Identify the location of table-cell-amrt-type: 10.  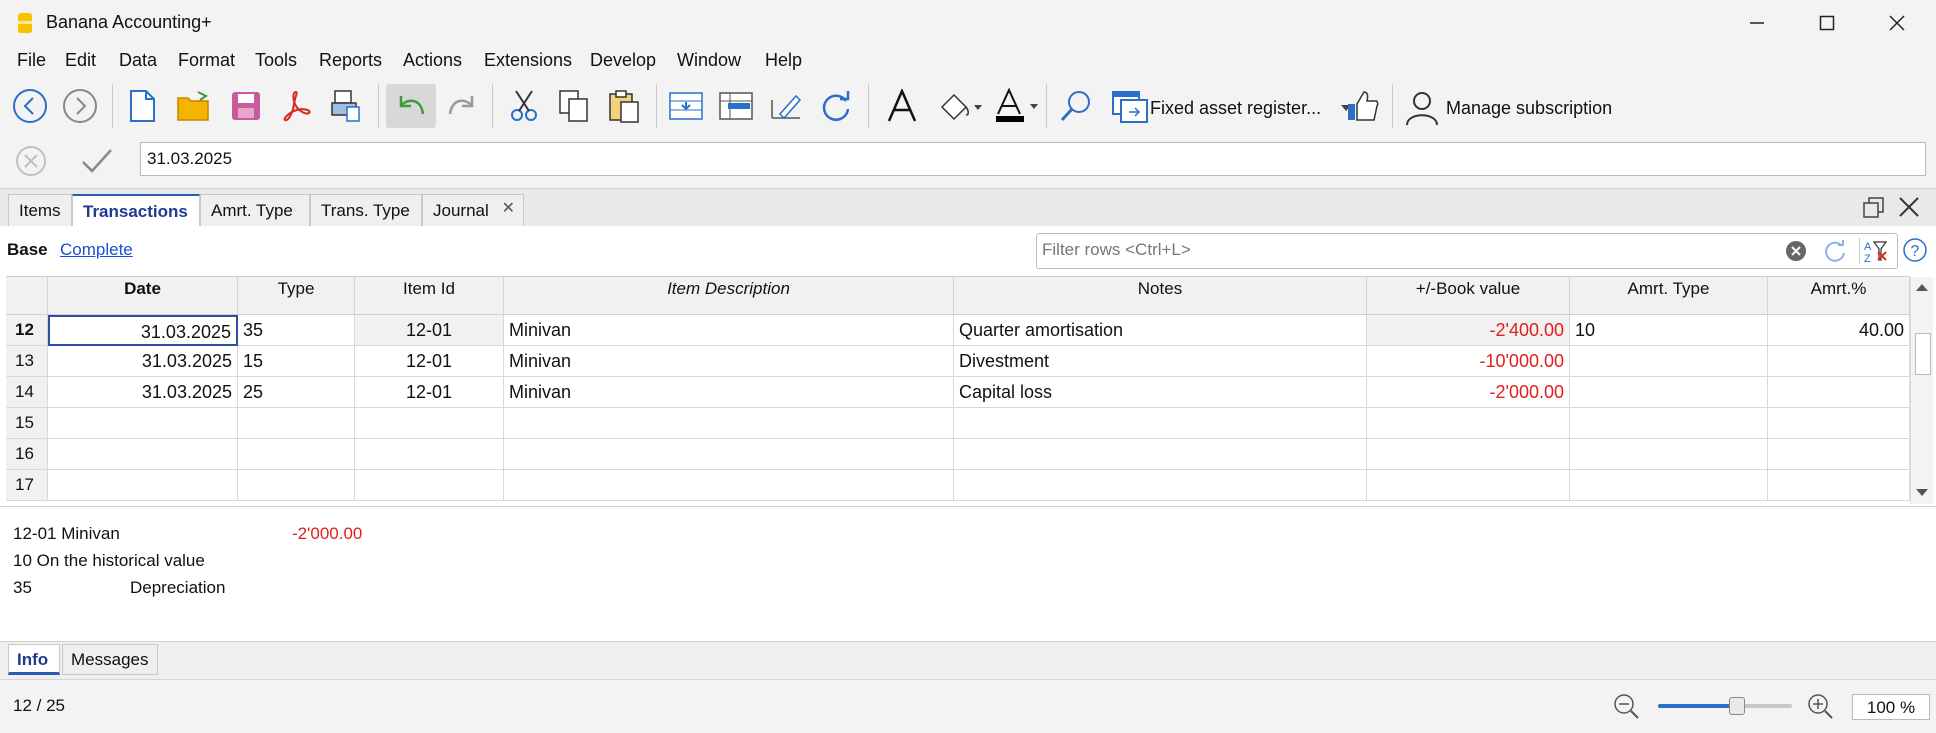
(1669, 330).